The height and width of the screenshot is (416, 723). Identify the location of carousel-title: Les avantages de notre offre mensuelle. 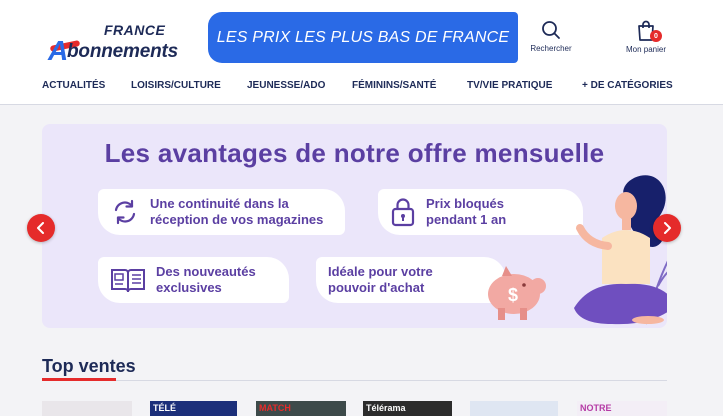
(354, 153).